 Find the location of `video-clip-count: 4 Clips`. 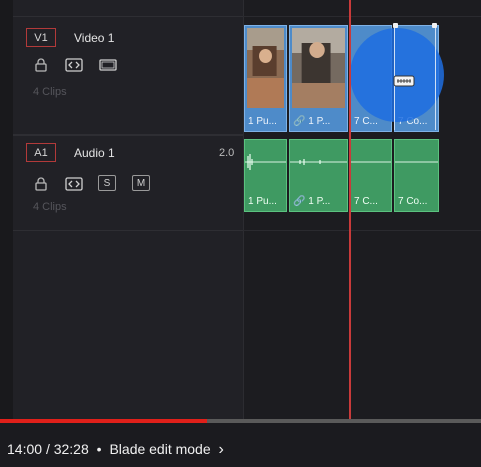

video-clip-count: 4 Clips is located at coordinates (50, 92).